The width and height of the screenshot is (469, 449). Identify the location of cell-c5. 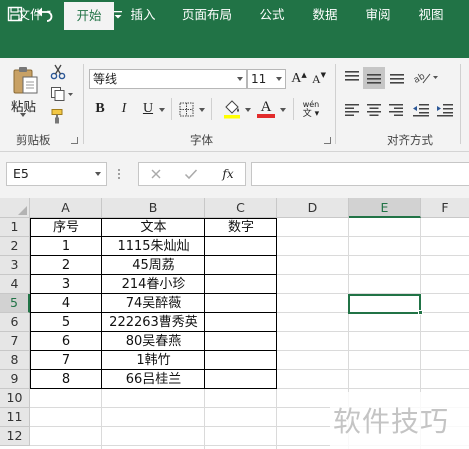
(241, 303).